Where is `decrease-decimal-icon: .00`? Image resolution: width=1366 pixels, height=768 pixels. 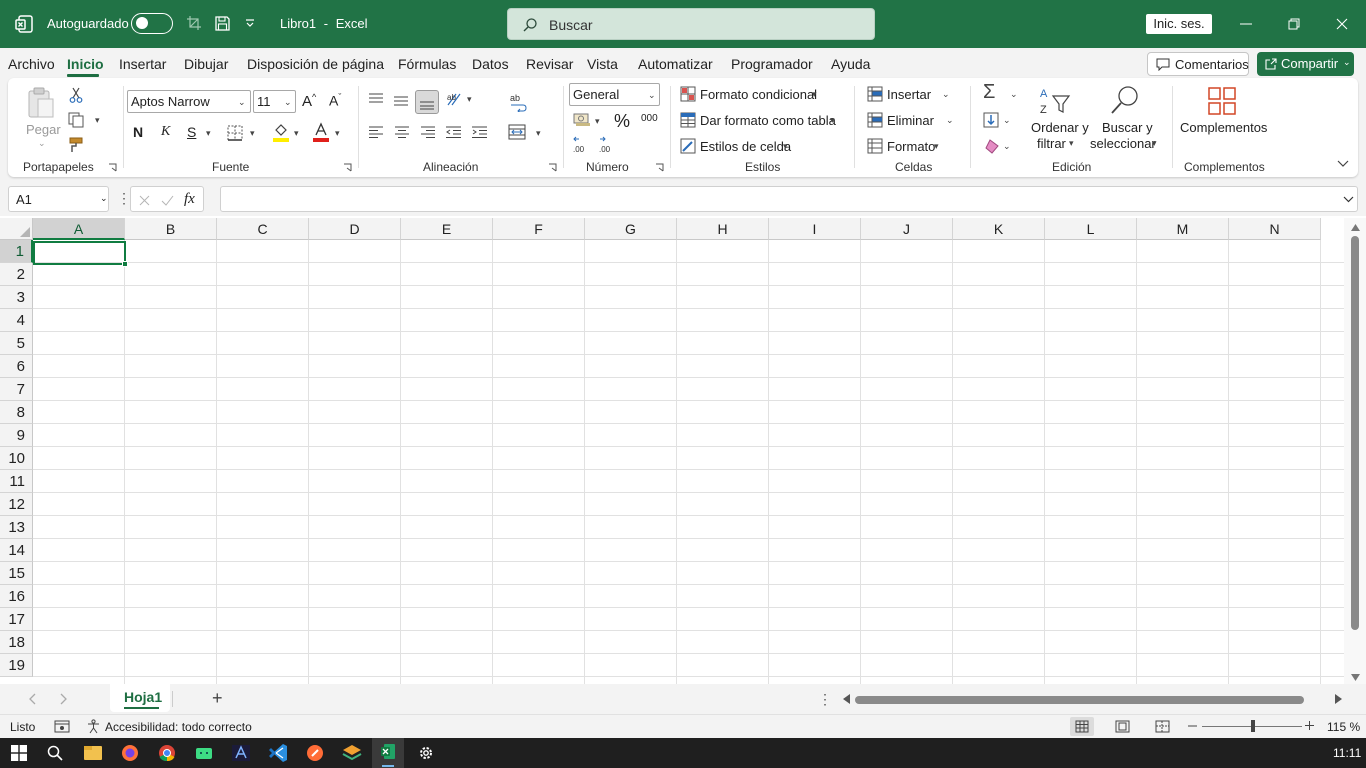
decrease-decimal-icon: .00 is located at coordinates (608, 145).